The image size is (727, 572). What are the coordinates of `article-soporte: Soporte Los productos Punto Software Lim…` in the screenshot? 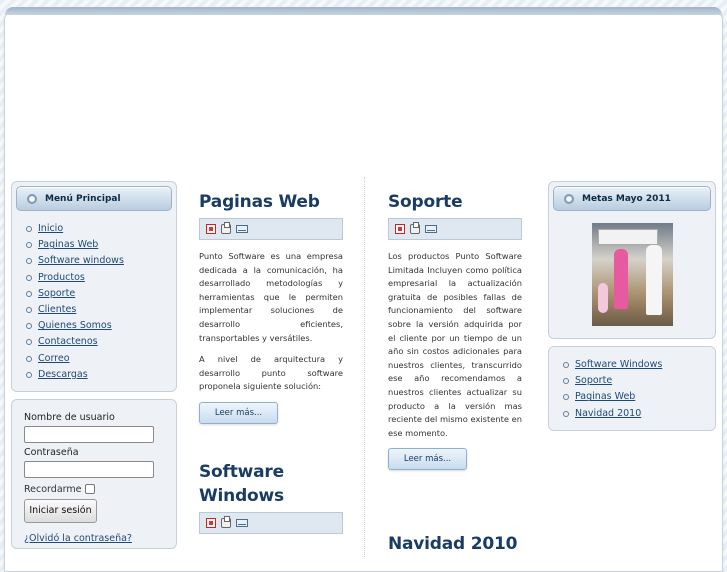 It's located at (455, 330).